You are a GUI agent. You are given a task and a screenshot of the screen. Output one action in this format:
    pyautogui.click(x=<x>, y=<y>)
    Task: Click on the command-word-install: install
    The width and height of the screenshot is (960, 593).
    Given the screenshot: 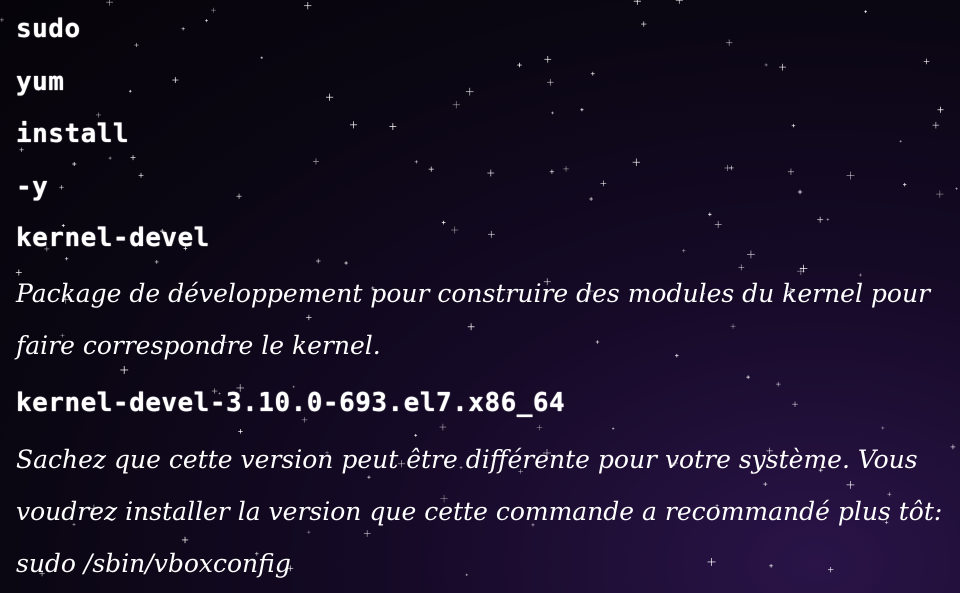 What is the action you would take?
    pyautogui.click(x=73, y=134)
    